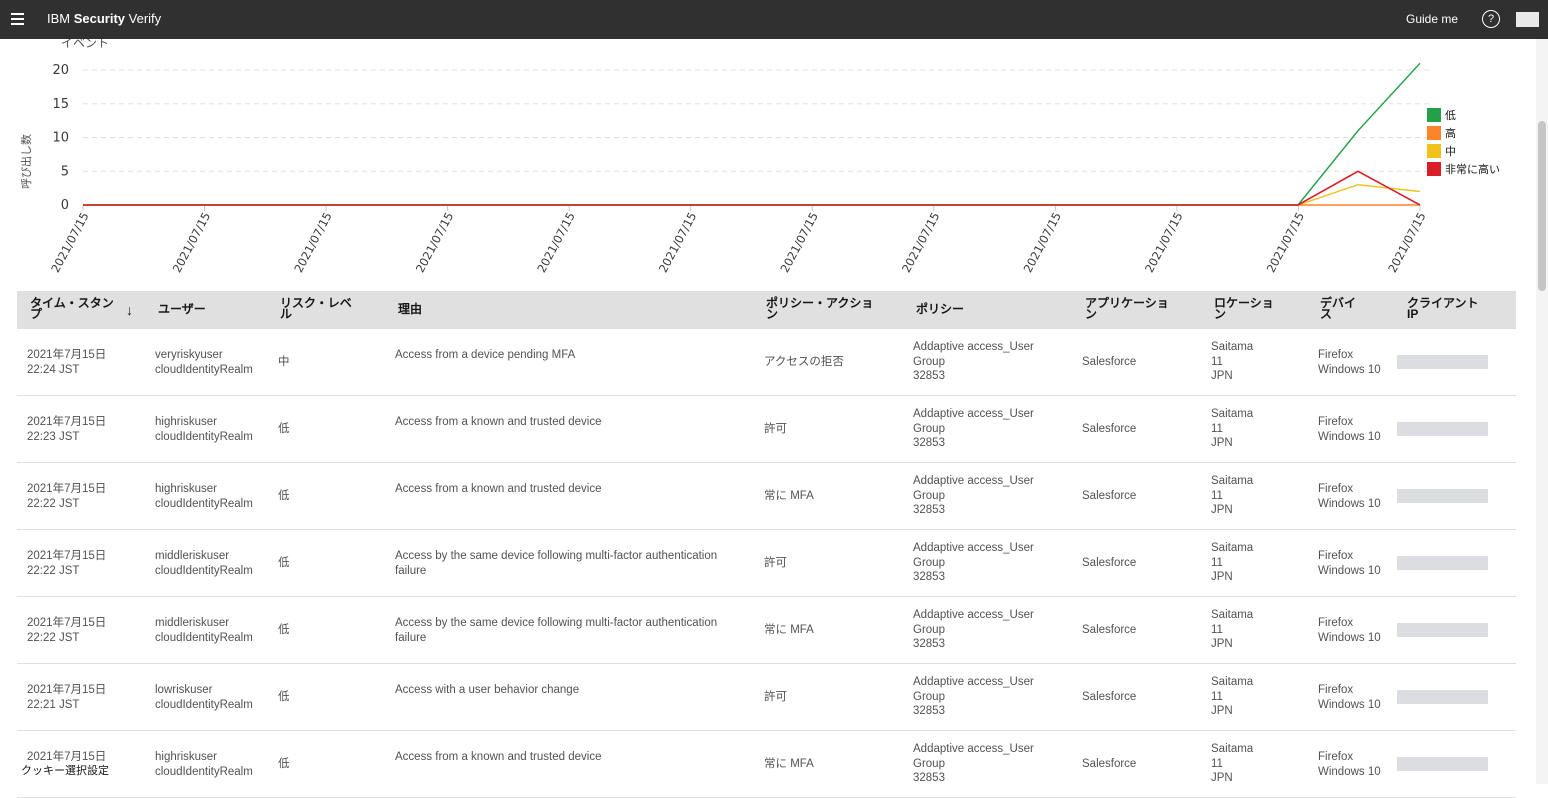  I want to click on legend-label: 低, so click(1450, 115).